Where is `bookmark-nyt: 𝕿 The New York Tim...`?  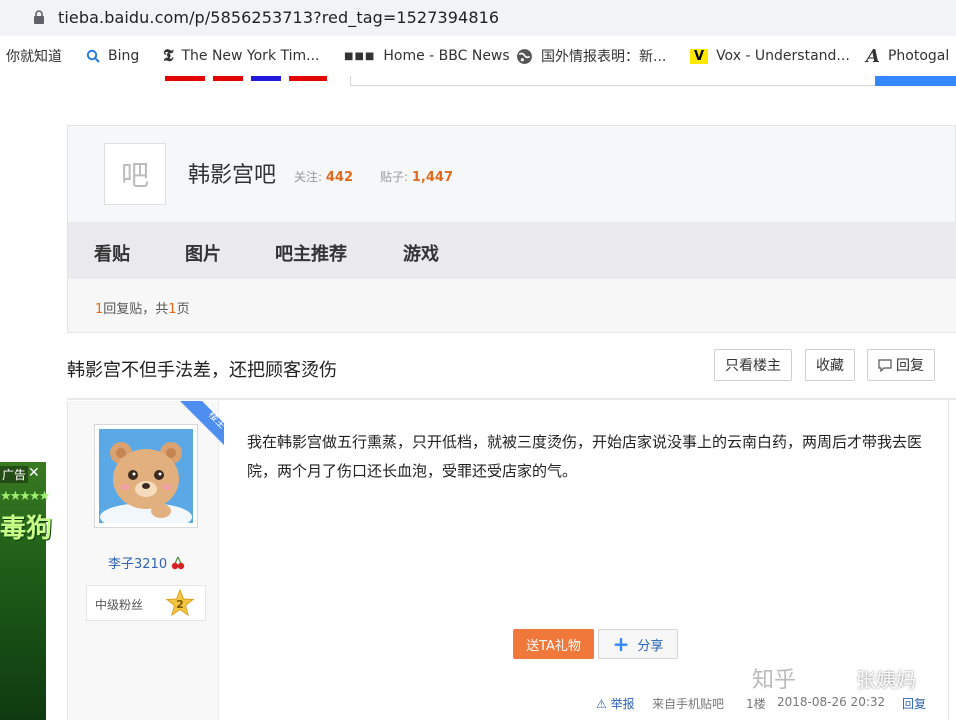
bookmark-nyt: 𝕿 The New York Tim... is located at coordinates (241, 56).